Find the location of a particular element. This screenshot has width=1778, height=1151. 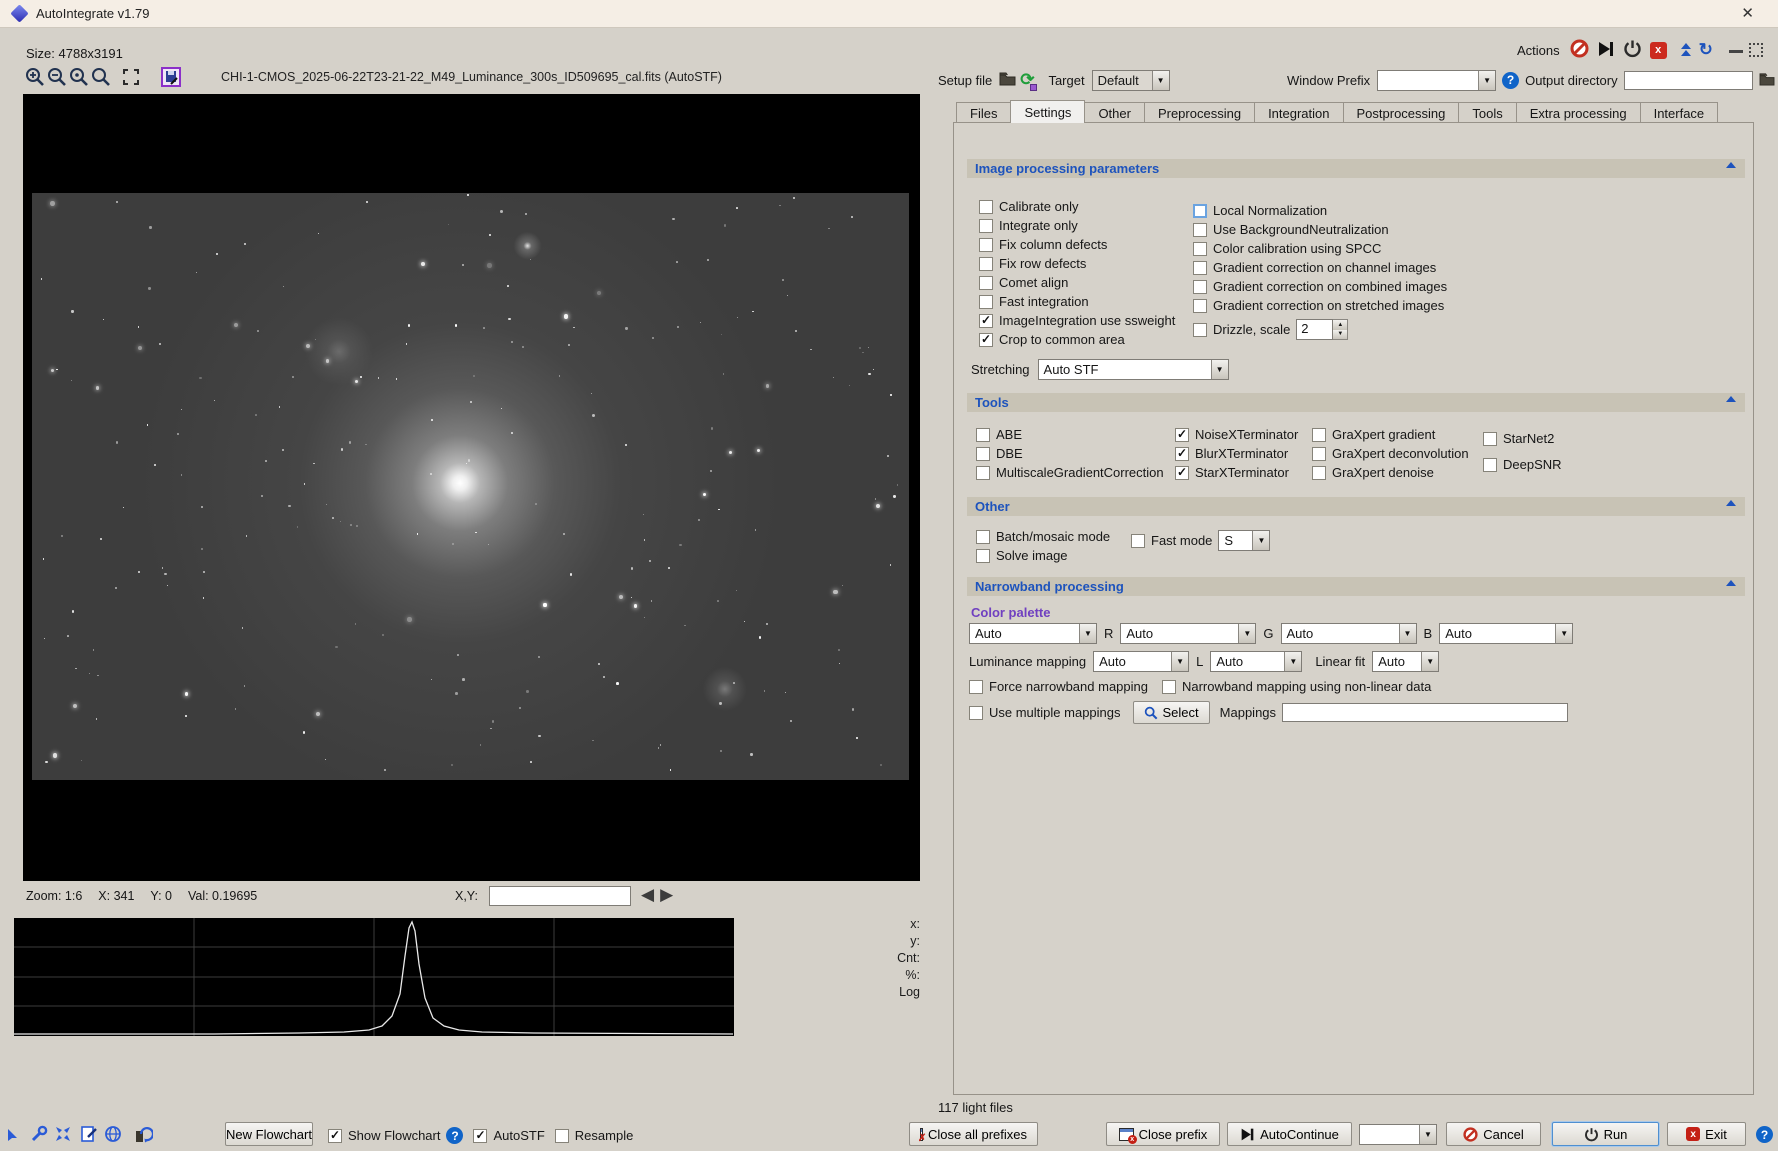

tab-postprocessing: Postprocessing is located at coordinates (1401, 112).